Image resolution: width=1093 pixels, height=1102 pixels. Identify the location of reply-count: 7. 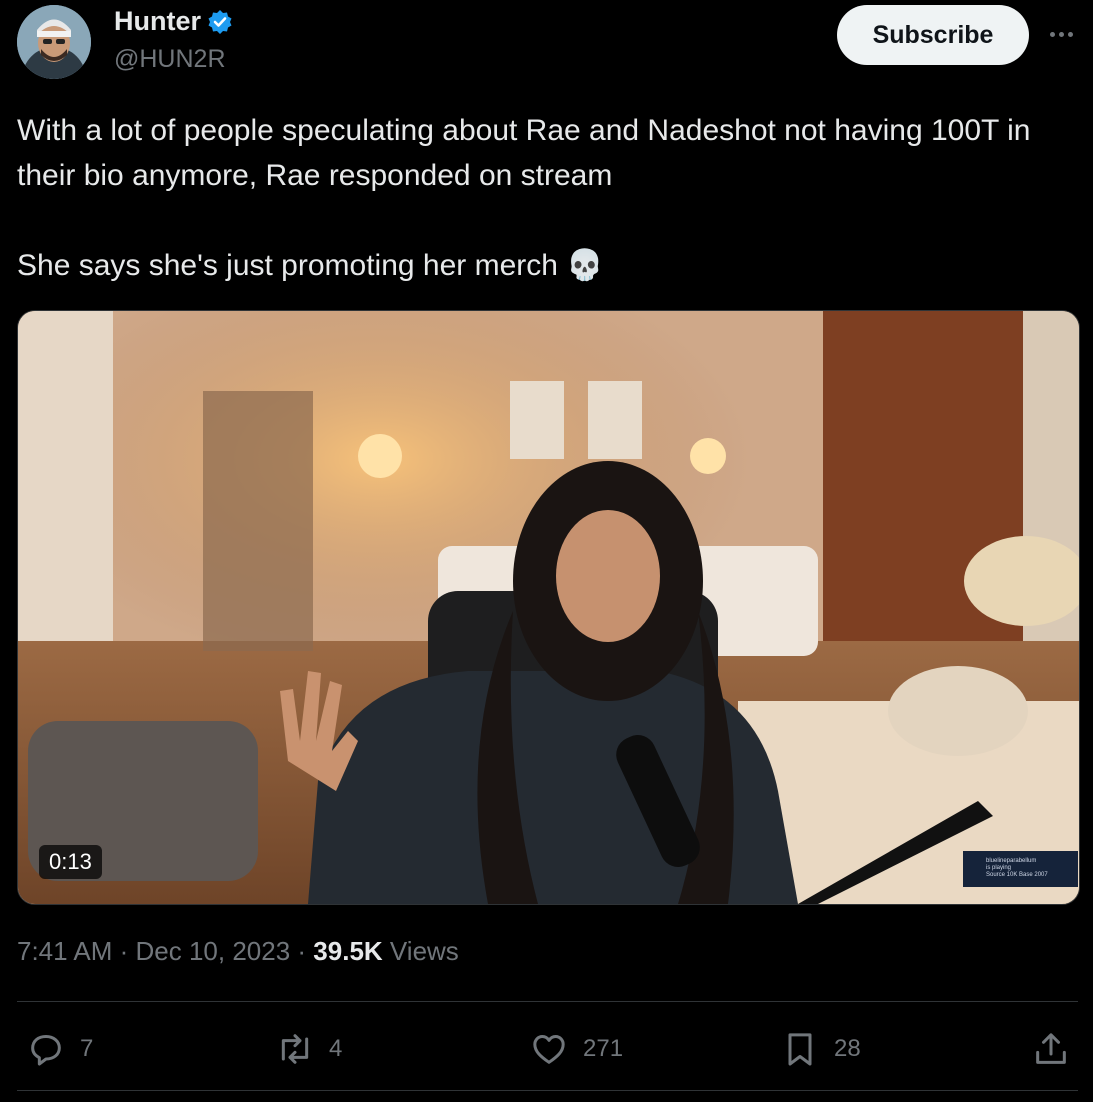
(87, 1048).